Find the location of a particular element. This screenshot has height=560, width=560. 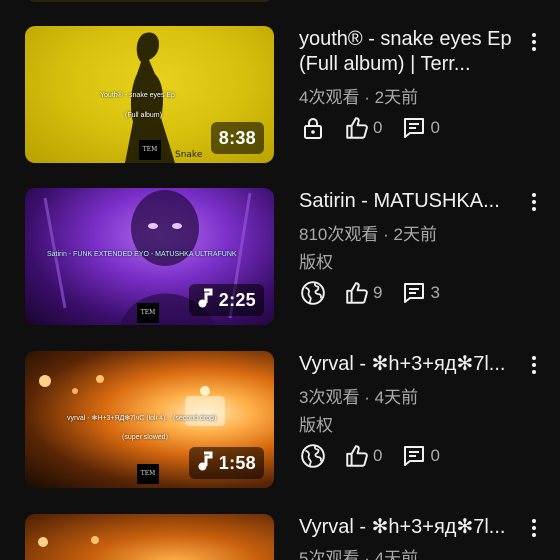

duration-badge: 1:58 is located at coordinates (226, 463).